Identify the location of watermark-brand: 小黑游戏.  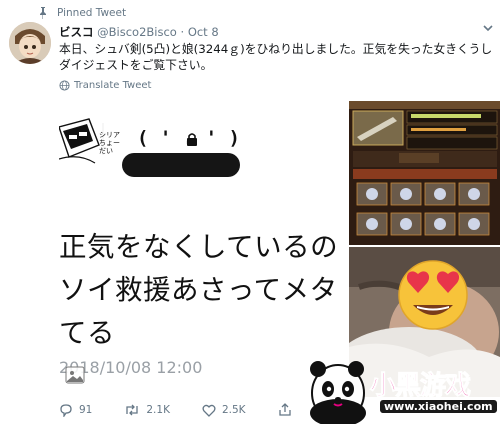
(420, 386).